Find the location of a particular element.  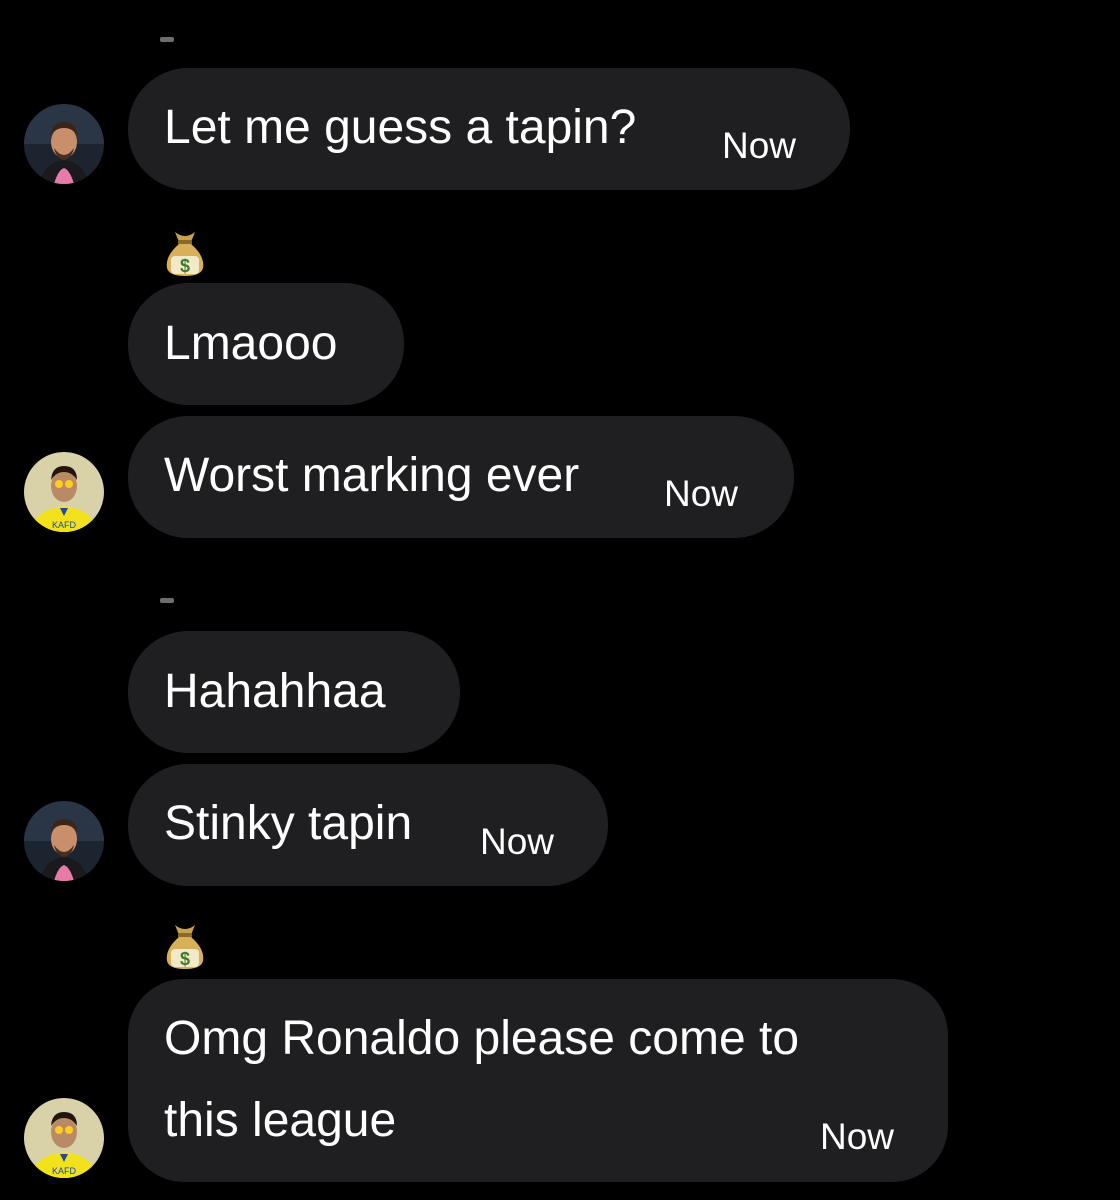

message-bubble: Hahahhaa is located at coordinates (294, 692).